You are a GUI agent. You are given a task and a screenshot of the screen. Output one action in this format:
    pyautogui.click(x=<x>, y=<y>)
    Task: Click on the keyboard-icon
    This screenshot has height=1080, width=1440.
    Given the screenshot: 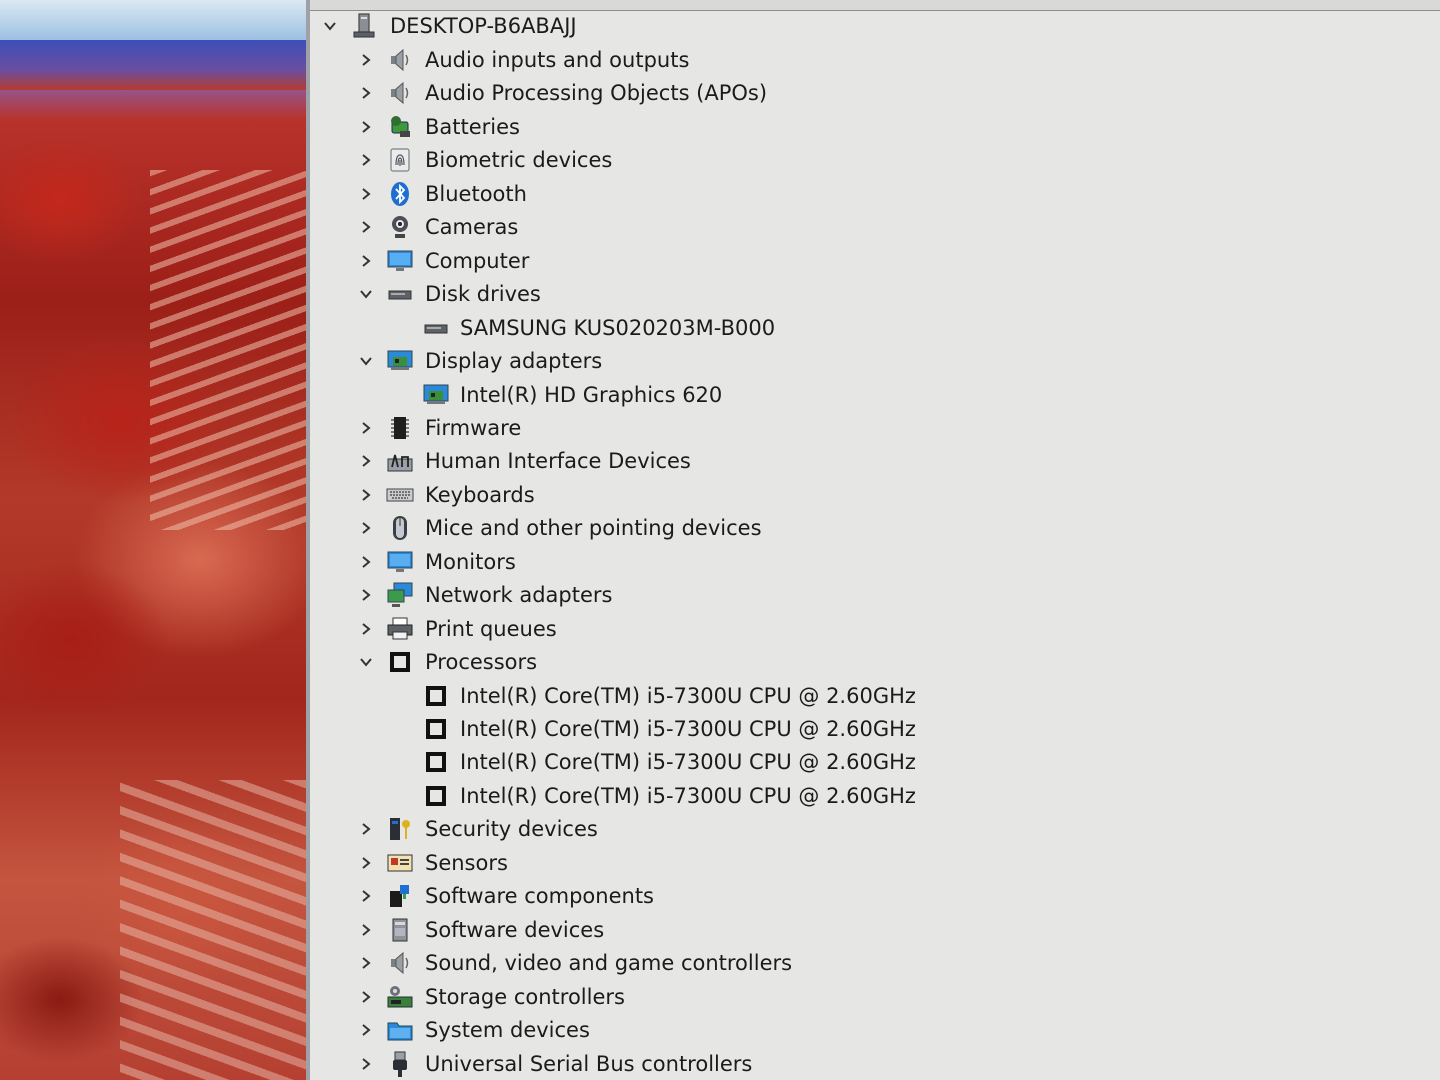 What is the action you would take?
    pyautogui.click(x=400, y=495)
    